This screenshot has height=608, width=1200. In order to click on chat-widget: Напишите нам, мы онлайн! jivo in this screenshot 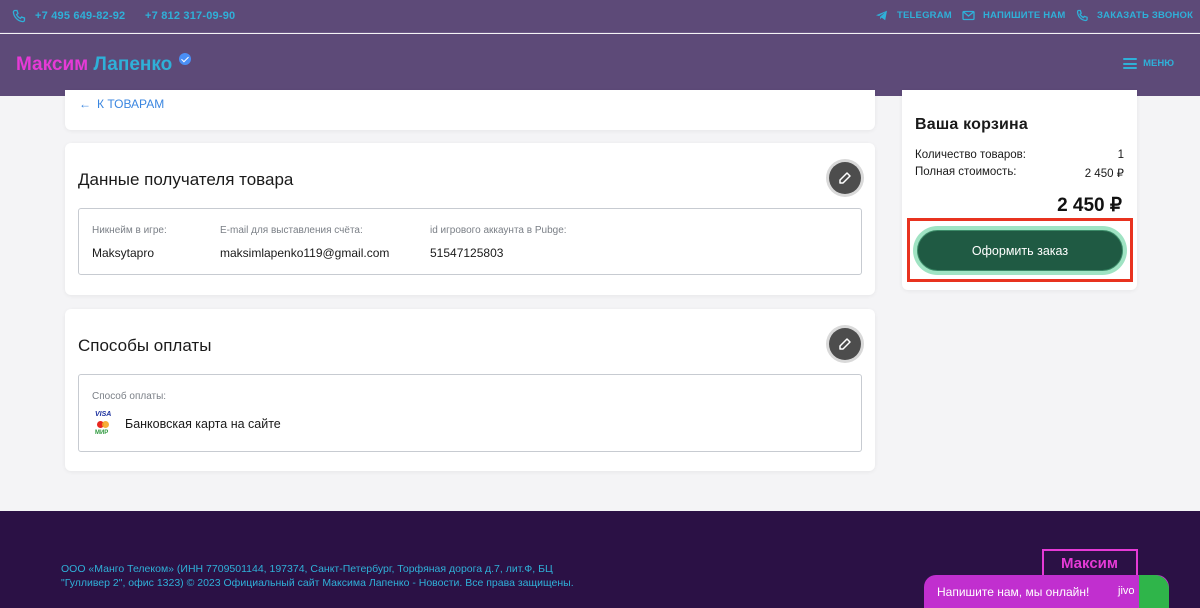, I will do `click(1046, 591)`.